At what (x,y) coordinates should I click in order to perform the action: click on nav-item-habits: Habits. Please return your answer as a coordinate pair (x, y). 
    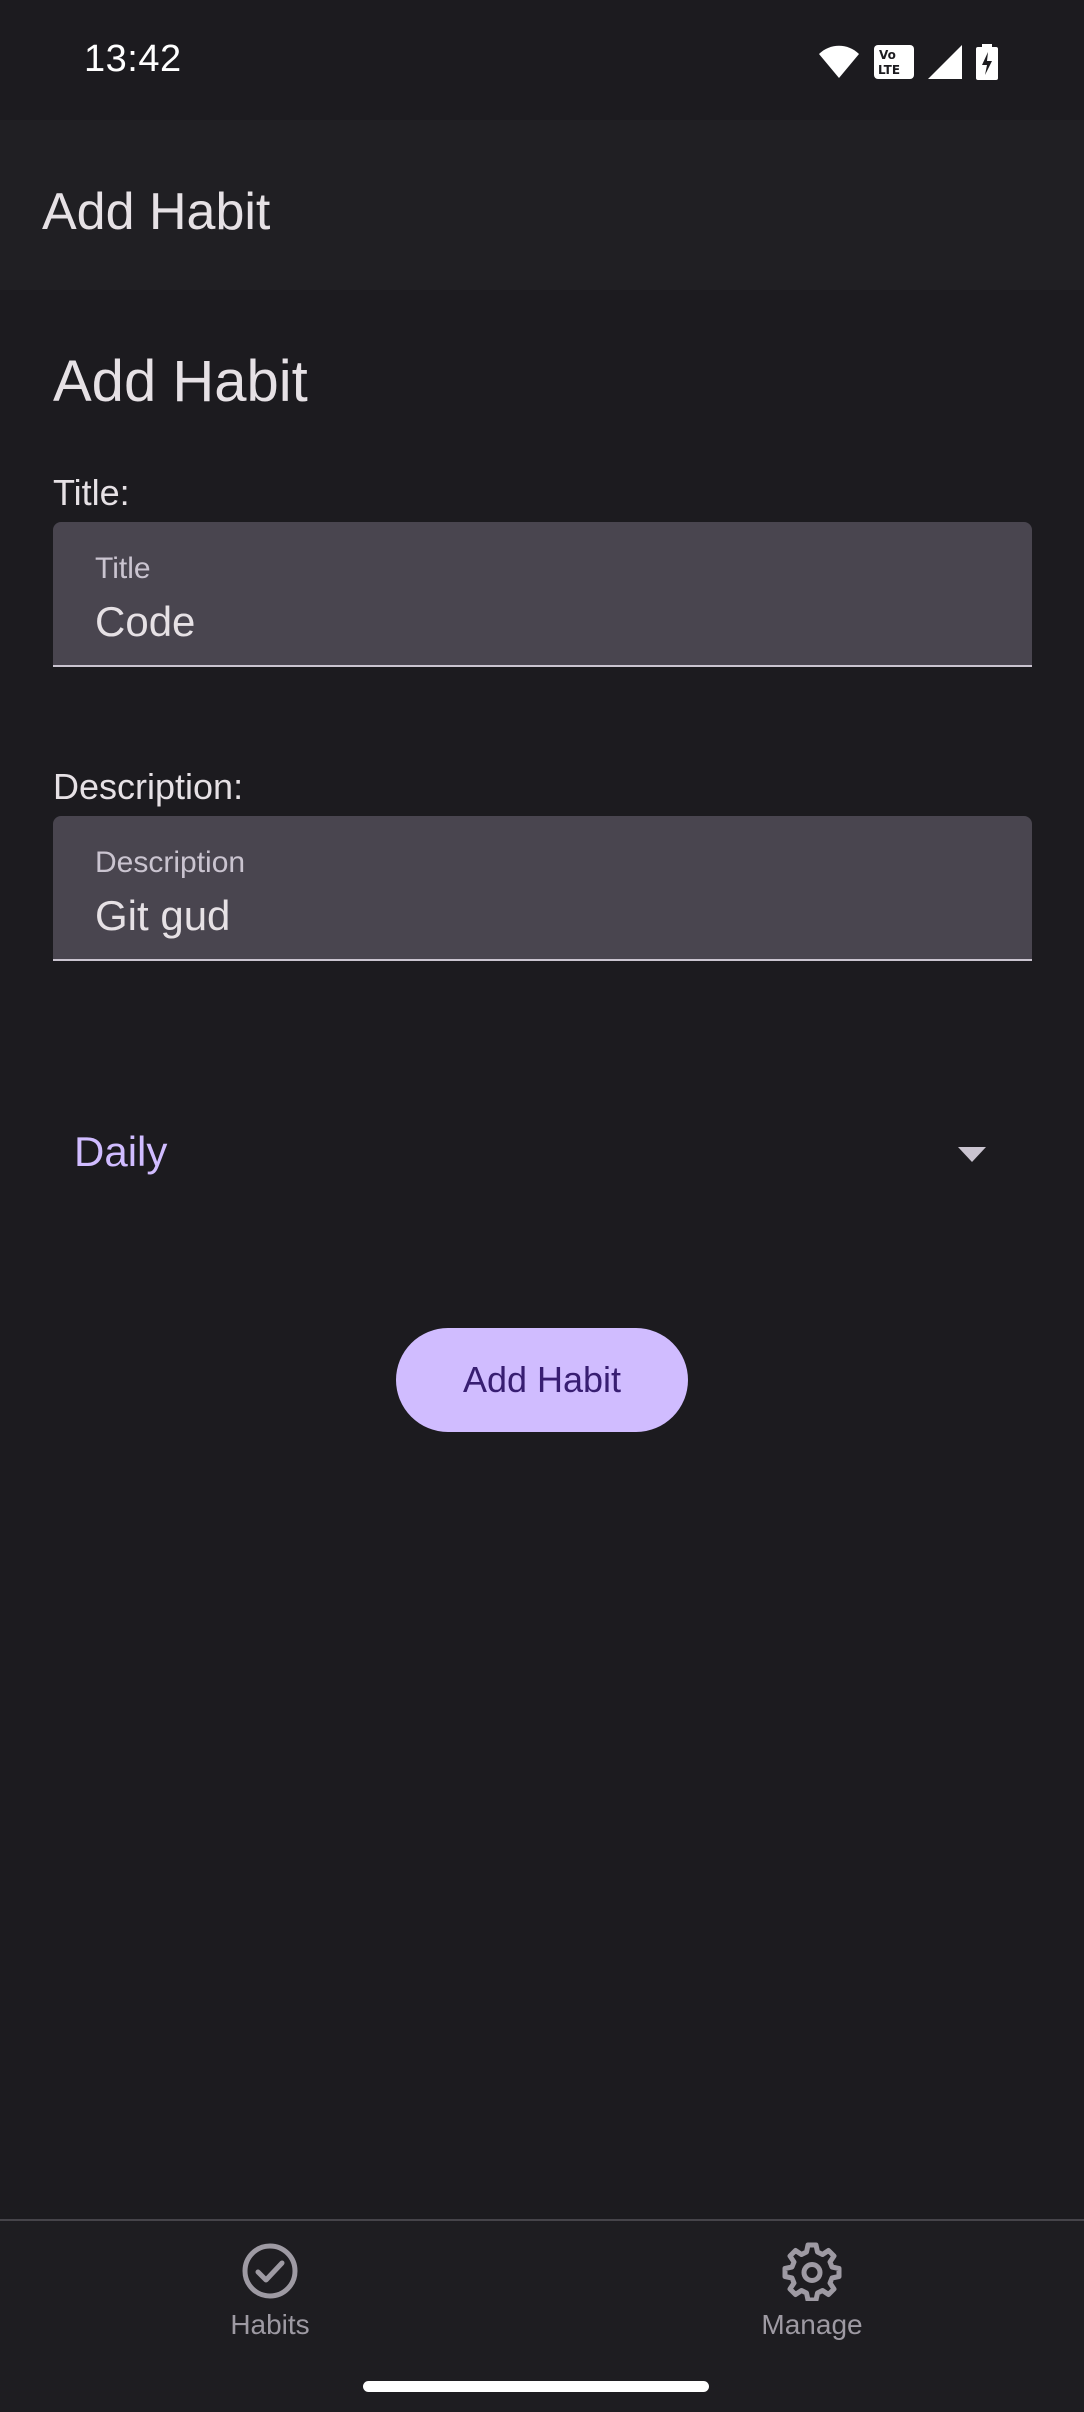
    Looking at the image, I should click on (270, 2306).